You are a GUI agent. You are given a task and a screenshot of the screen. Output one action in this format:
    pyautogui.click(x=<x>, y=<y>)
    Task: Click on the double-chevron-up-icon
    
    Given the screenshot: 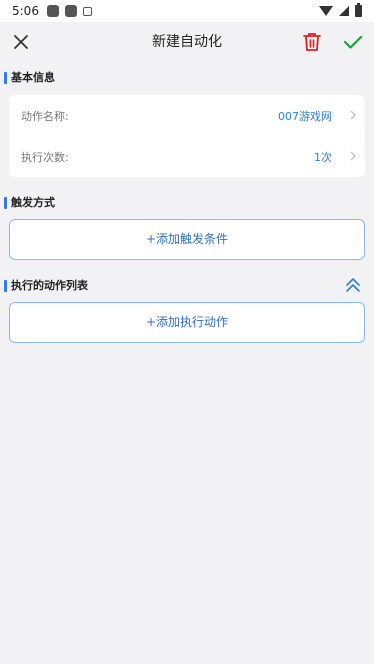 What is the action you would take?
    pyautogui.click(x=353, y=285)
    